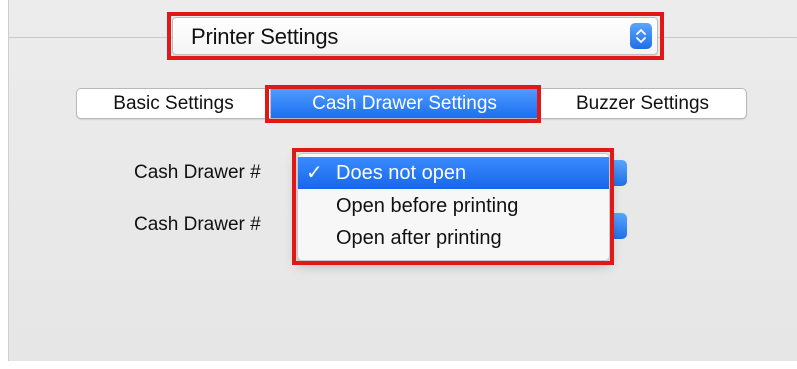 The height and width of the screenshot is (369, 797). I want to click on cash-drawer-2-label: Cash Drawer #, so click(197, 224).